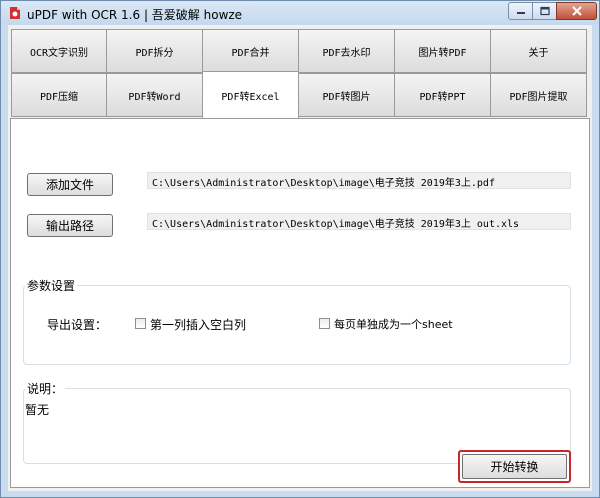  I want to click on notes-group-label: 说明：, so click(45, 388).